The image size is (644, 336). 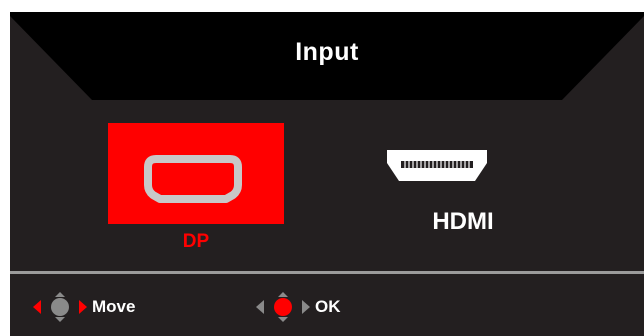 I want to click on move-hint-label: Move, so click(x=114, y=306).